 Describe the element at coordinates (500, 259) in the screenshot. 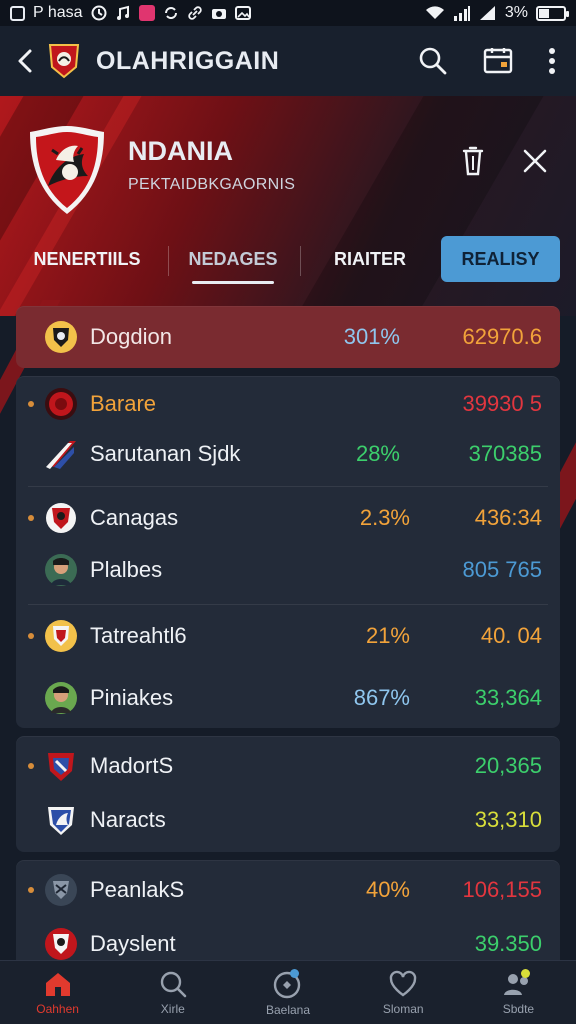

I see `tab-3-selected: REALISY` at that location.